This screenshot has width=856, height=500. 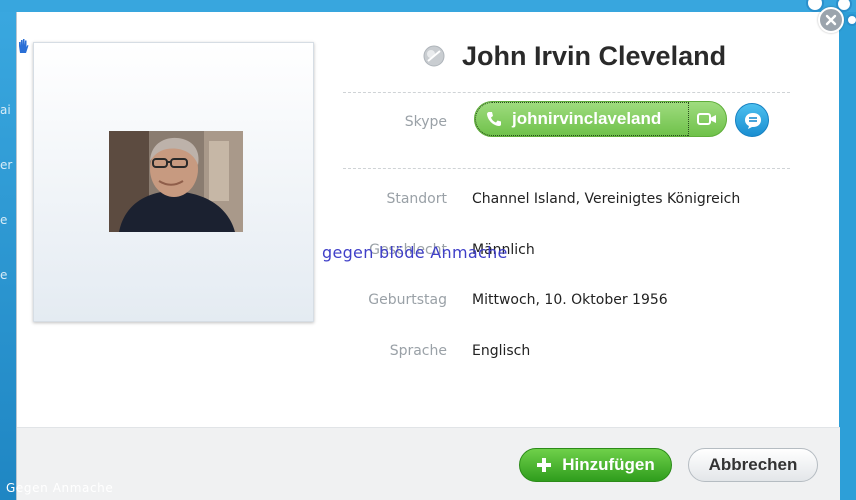 What do you see at coordinates (418, 351) in the screenshot?
I see `detail-label-language: Sprache` at bounding box center [418, 351].